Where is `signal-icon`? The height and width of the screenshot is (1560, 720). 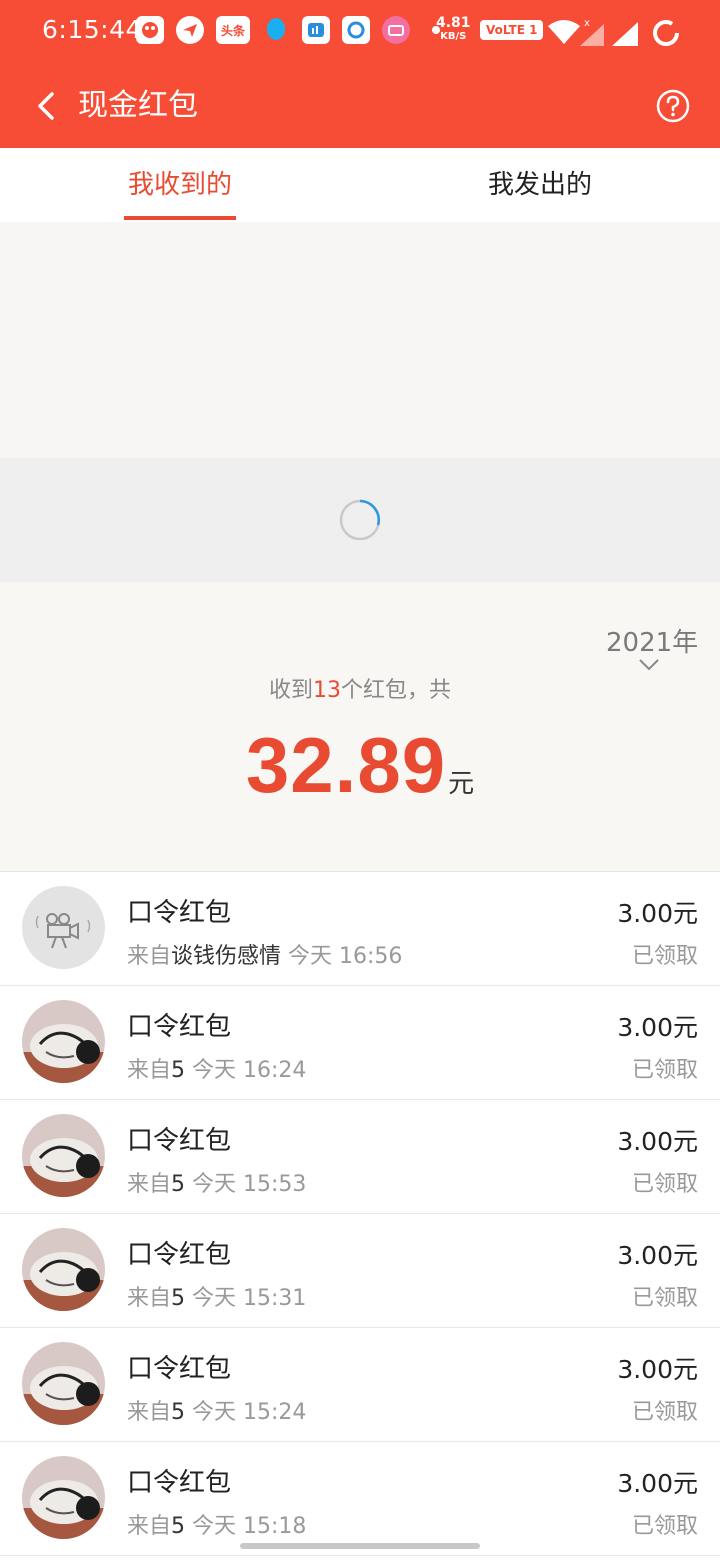 signal-icon is located at coordinates (625, 34).